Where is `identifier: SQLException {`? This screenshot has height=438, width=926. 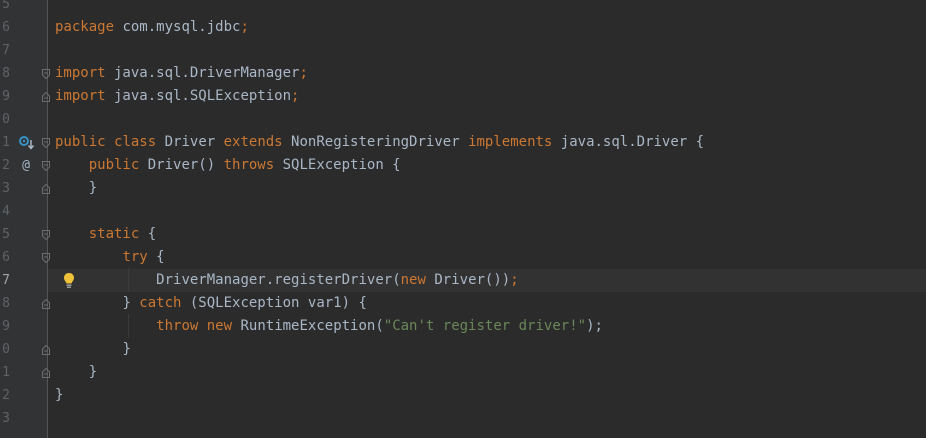 identifier: SQLException { is located at coordinates (337, 165).